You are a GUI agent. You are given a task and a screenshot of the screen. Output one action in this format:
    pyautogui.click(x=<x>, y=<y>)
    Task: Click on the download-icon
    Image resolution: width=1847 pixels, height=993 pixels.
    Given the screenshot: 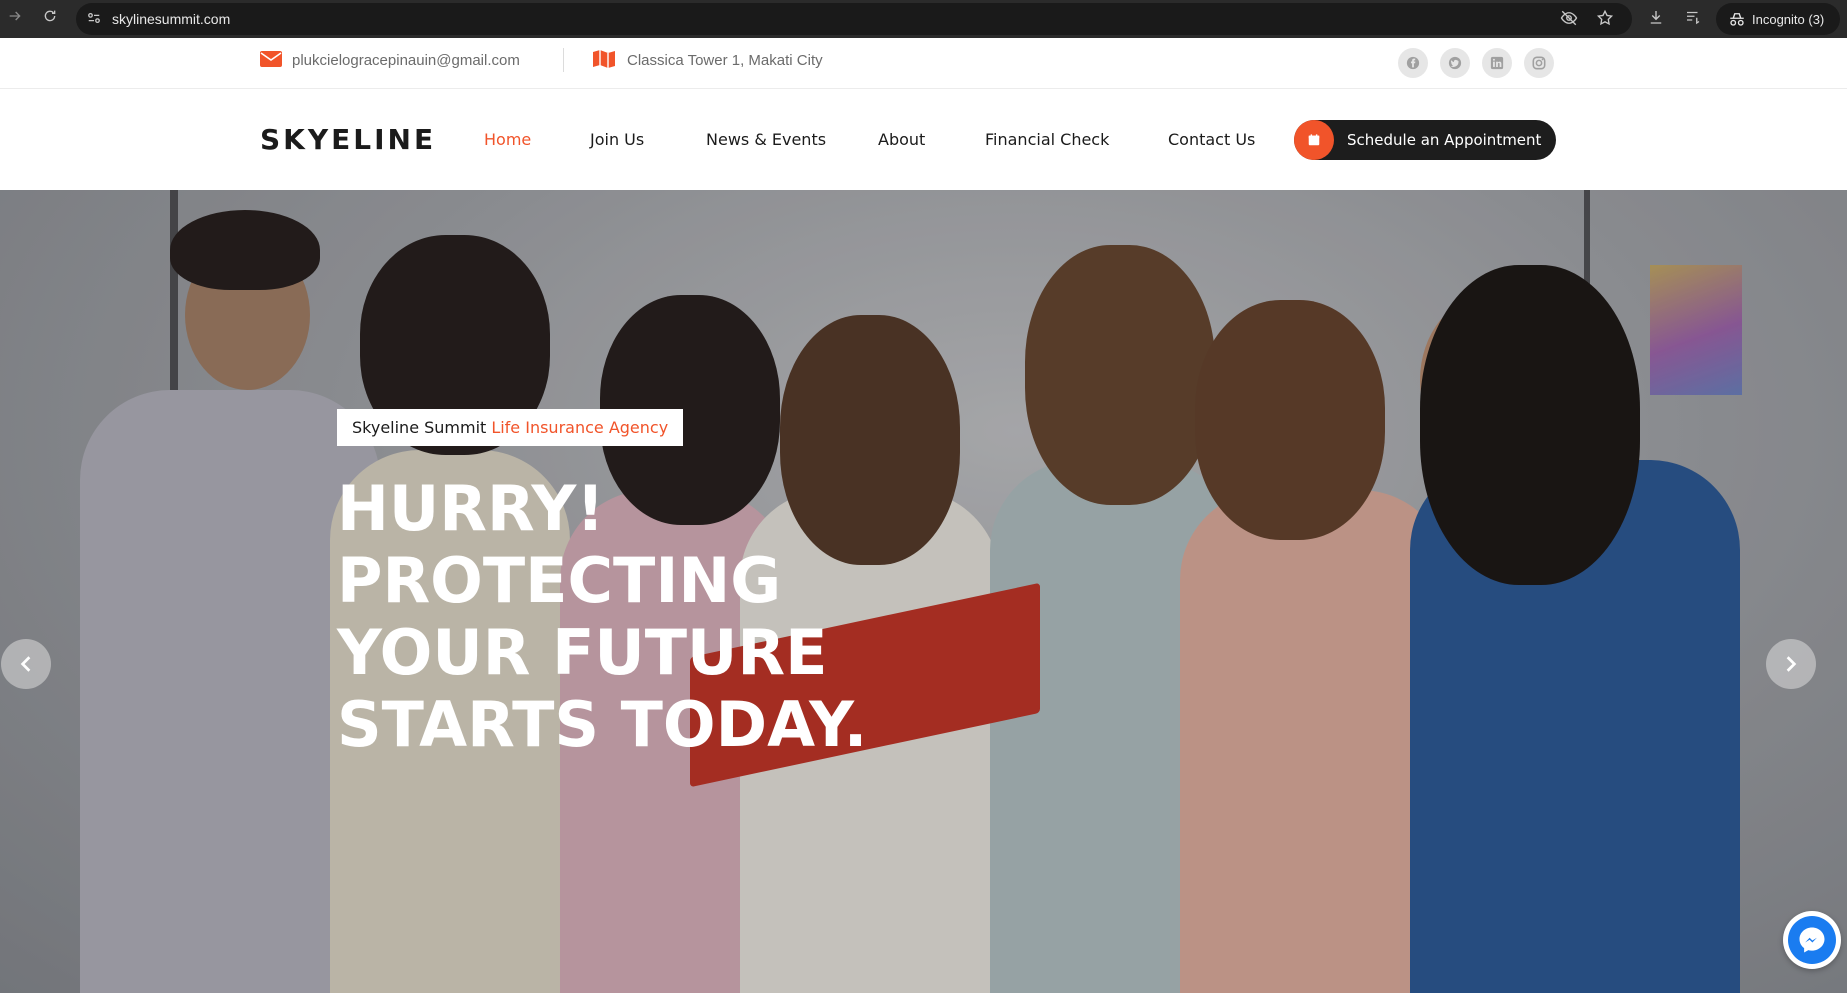 What is the action you would take?
    pyautogui.click(x=1658, y=19)
    